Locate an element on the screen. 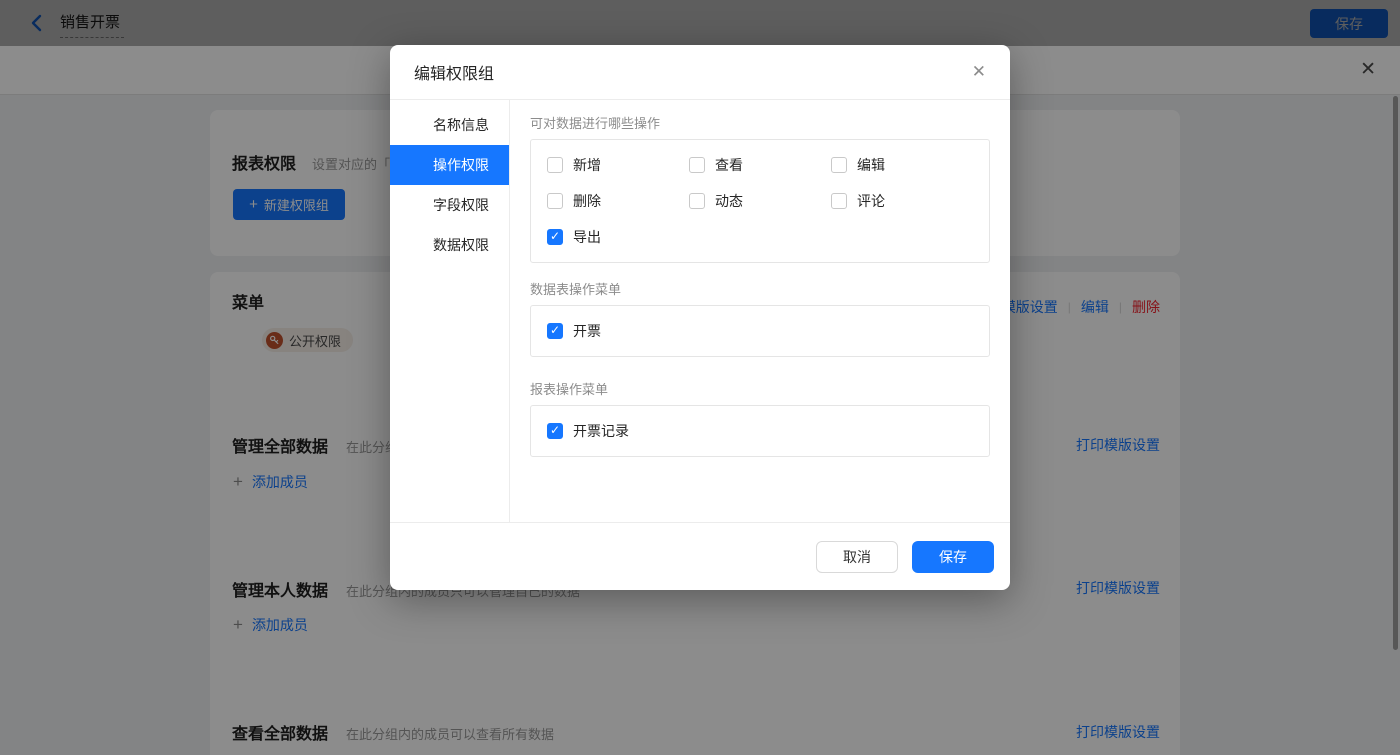 The height and width of the screenshot is (755, 1400). tab-name-info: 名称信息 is located at coordinates (449, 125).